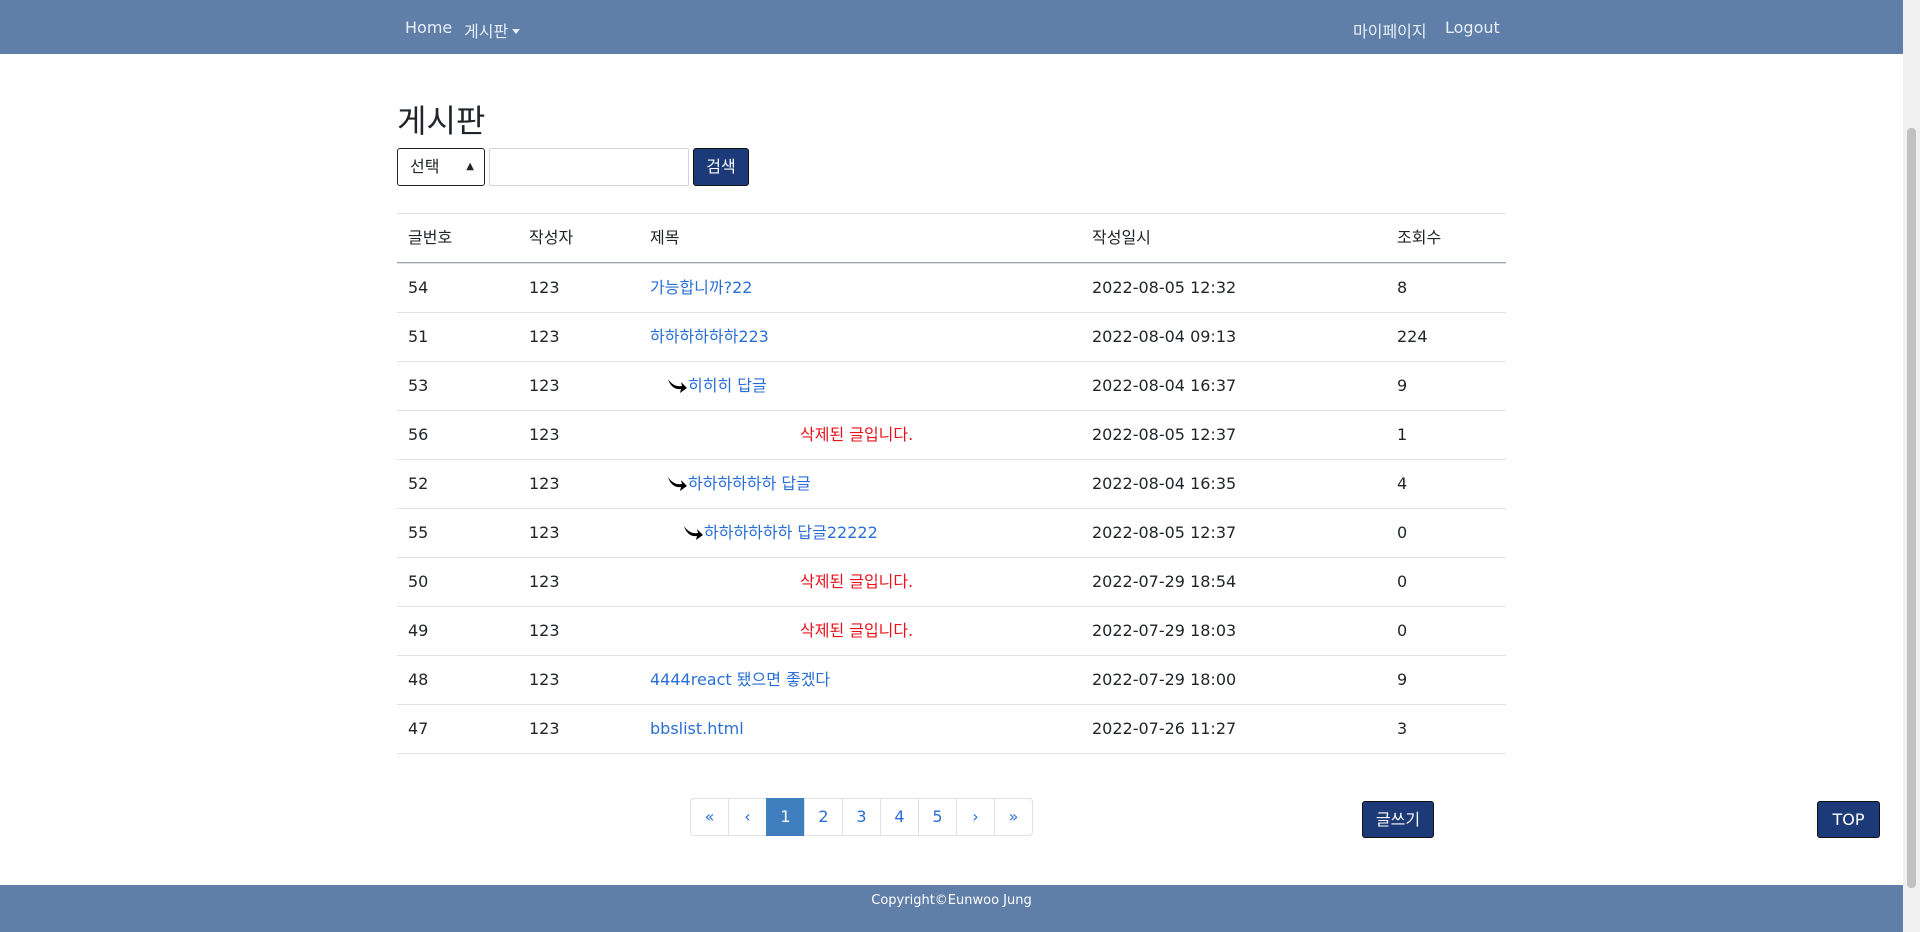 This screenshot has height=932, width=1920. Describe the element at coordinates (975, 817) in the screenshot. I see `page-next-button: ›` at that location.